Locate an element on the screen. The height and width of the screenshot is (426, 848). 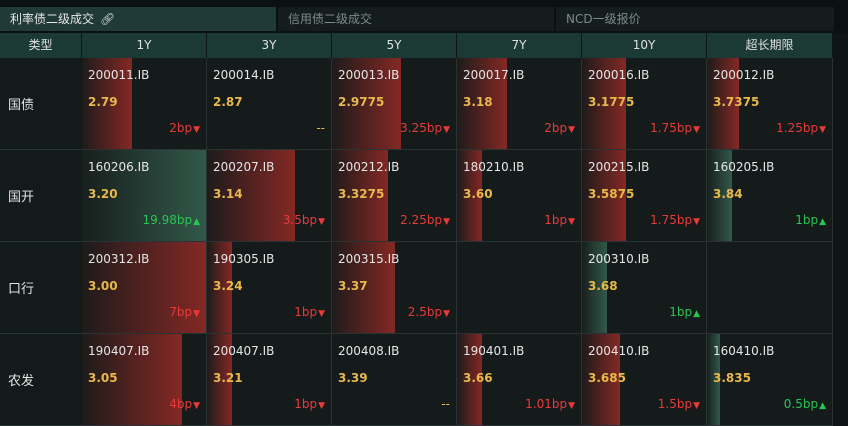
bond-cell: 200407.IB 3.21 1bp▼ is located at coordinates (269, 380).